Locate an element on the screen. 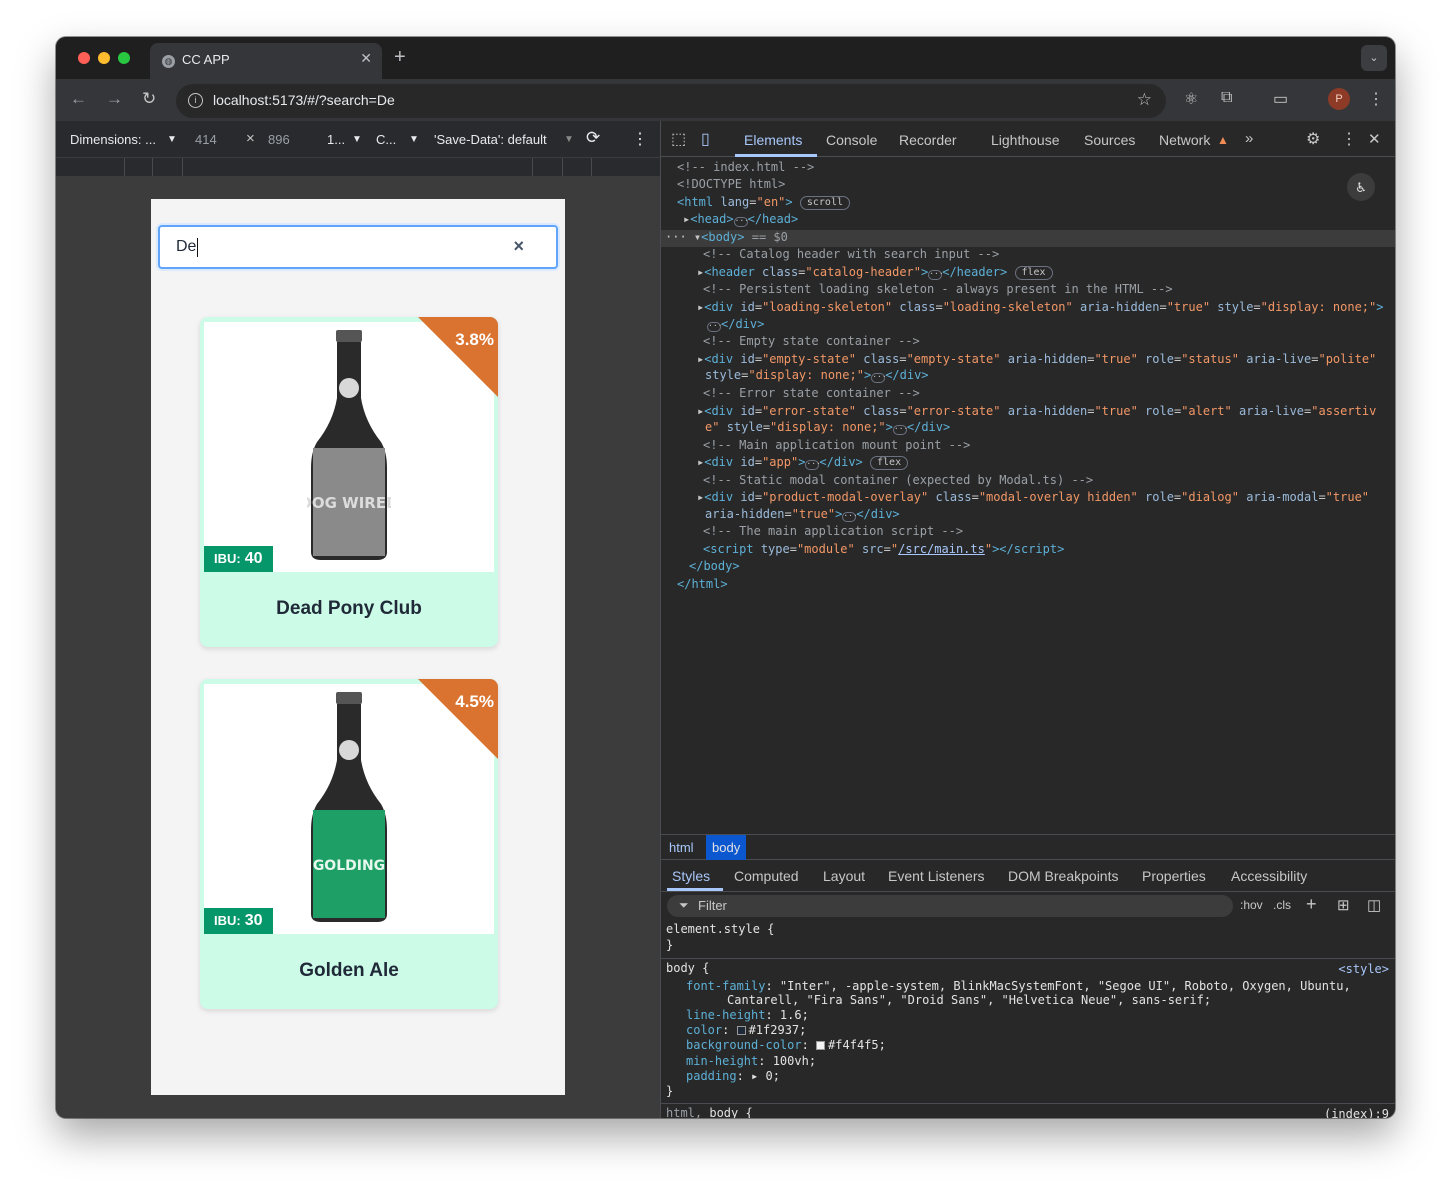 This screenshot has width=1451, height=1193. abv-value: 4.5% is located at coordinates (474, 701).